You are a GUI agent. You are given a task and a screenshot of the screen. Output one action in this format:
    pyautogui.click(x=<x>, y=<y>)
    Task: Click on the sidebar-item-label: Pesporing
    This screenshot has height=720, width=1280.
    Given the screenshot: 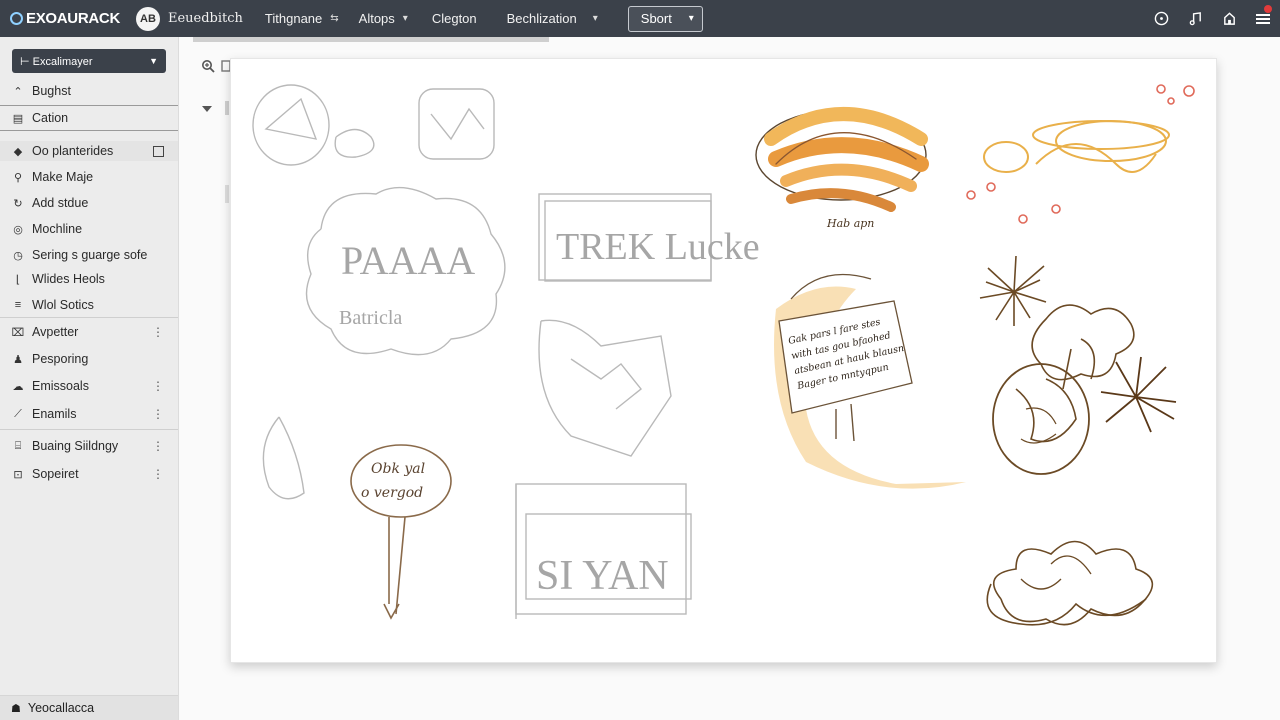 What is the action you would take?
    pyautogui.click(x=60, y=359)
    